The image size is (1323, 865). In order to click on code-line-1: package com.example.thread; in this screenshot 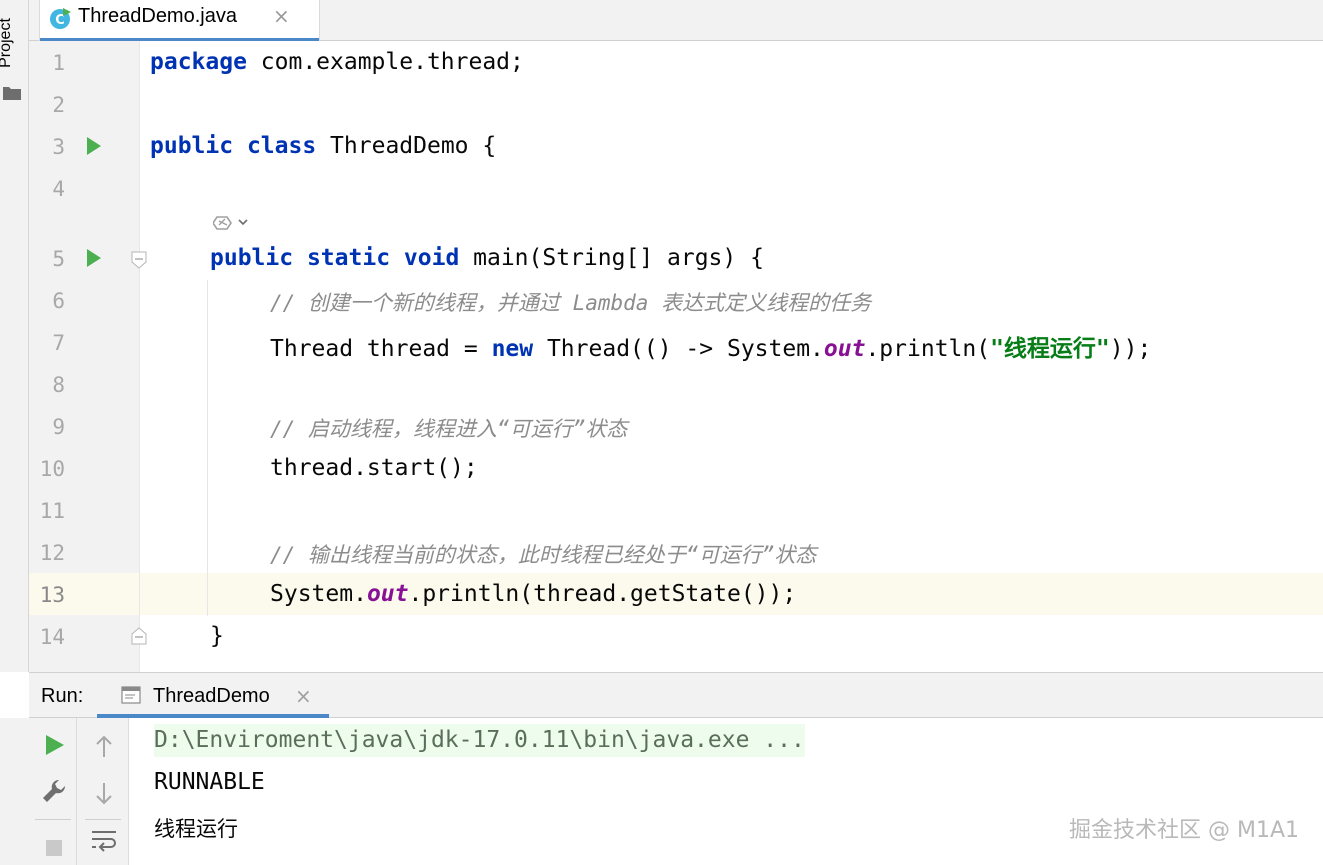, I will do `click(337, 62)`.